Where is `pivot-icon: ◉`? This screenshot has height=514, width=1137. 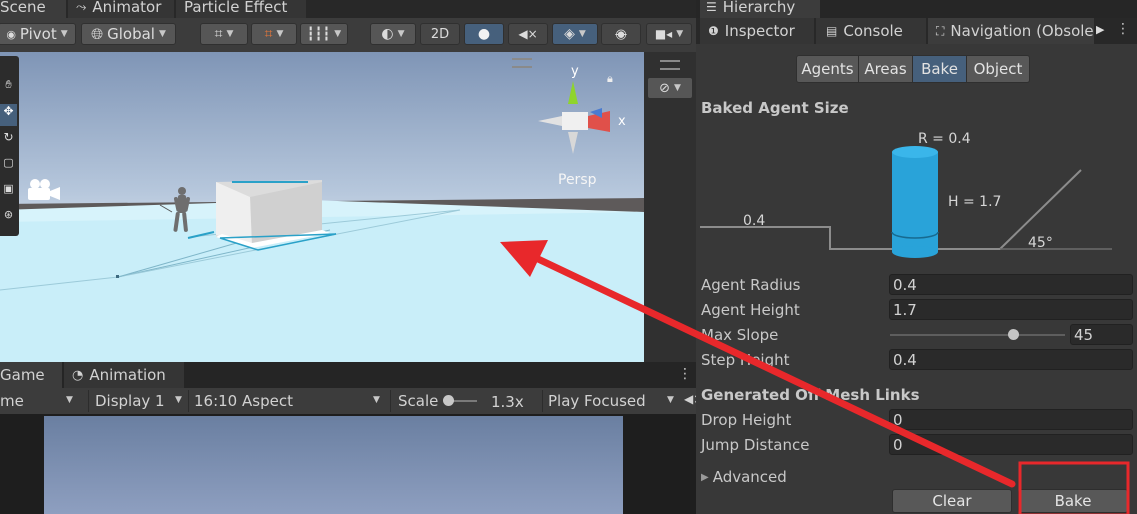
pivot-icon: ◉ is located at coordinates (11, 34).